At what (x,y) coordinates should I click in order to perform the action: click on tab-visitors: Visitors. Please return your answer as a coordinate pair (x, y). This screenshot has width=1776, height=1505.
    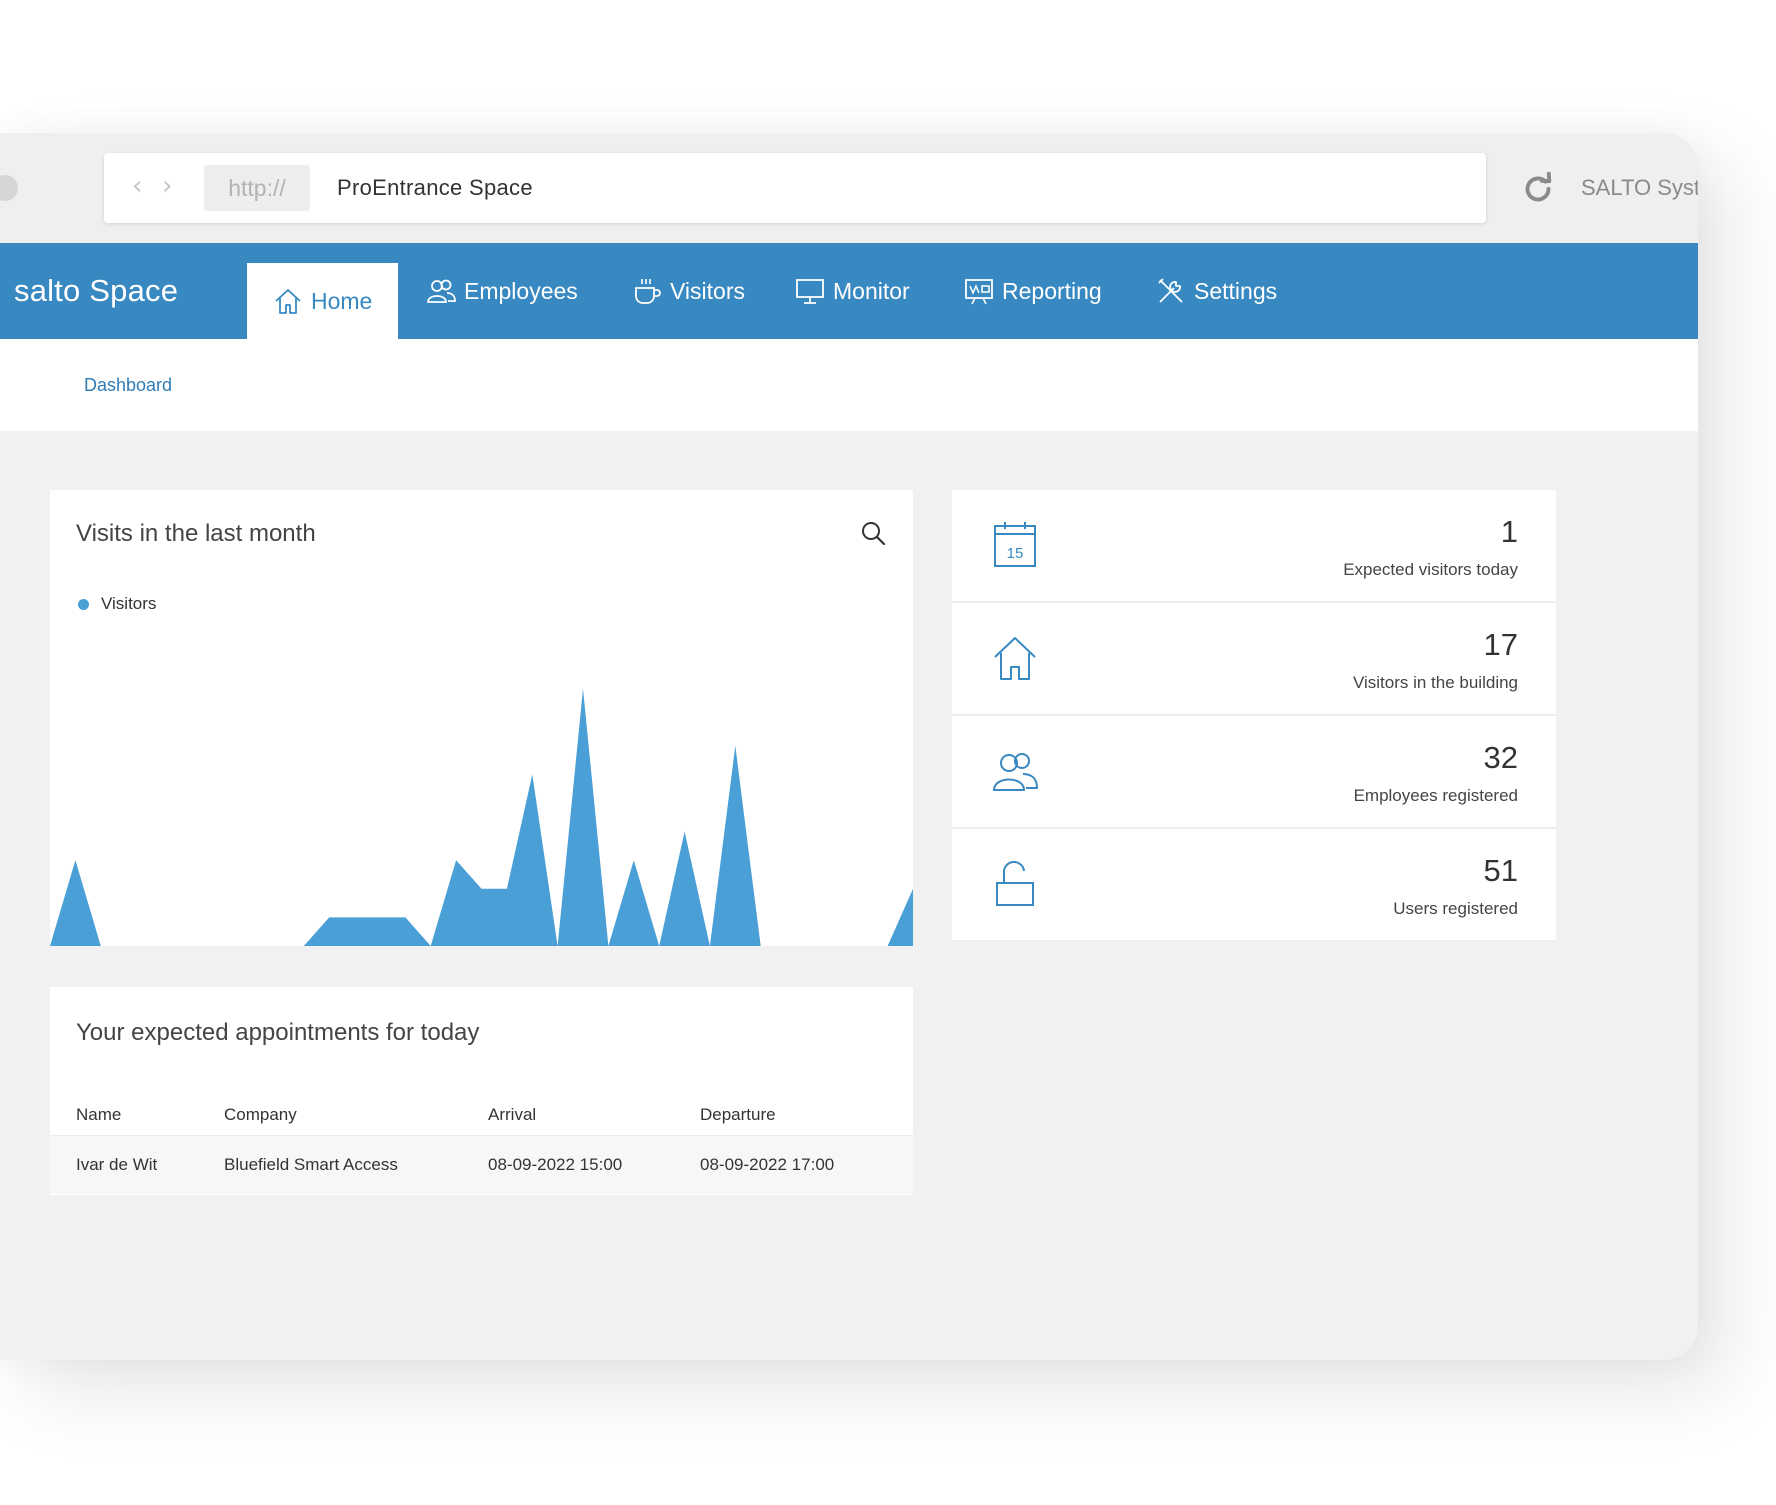
    Looking at the image, I should click on (688, 291).